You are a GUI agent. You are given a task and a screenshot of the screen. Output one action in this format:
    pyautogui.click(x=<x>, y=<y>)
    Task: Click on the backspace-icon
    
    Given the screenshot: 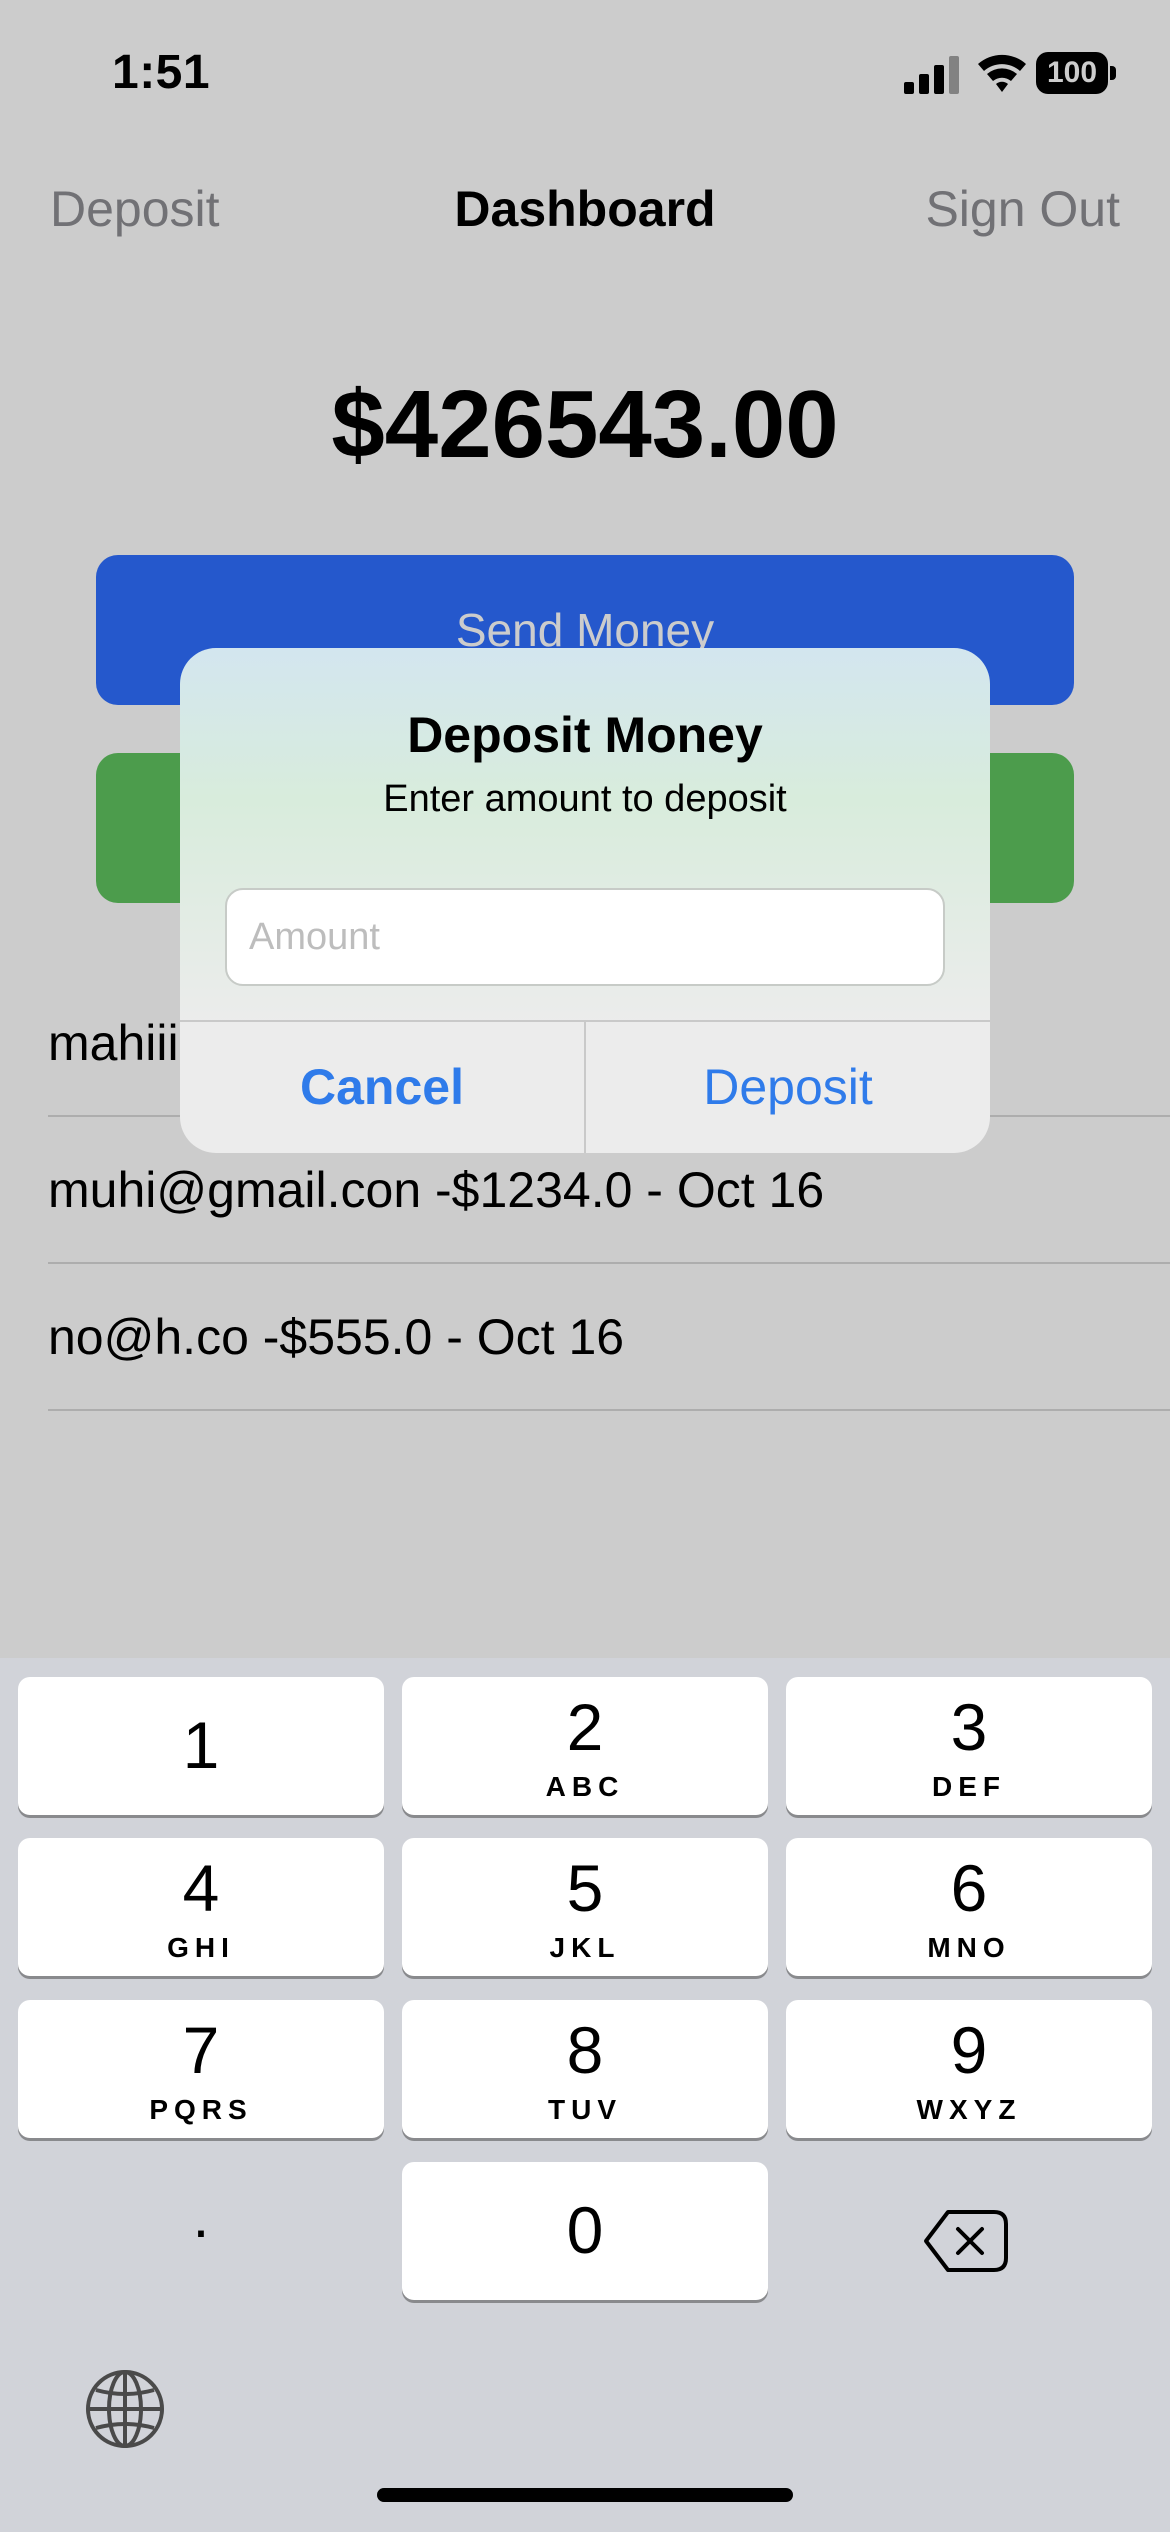 What is the action you would take?
    pyautogui.click(x=969, y=2231)
    